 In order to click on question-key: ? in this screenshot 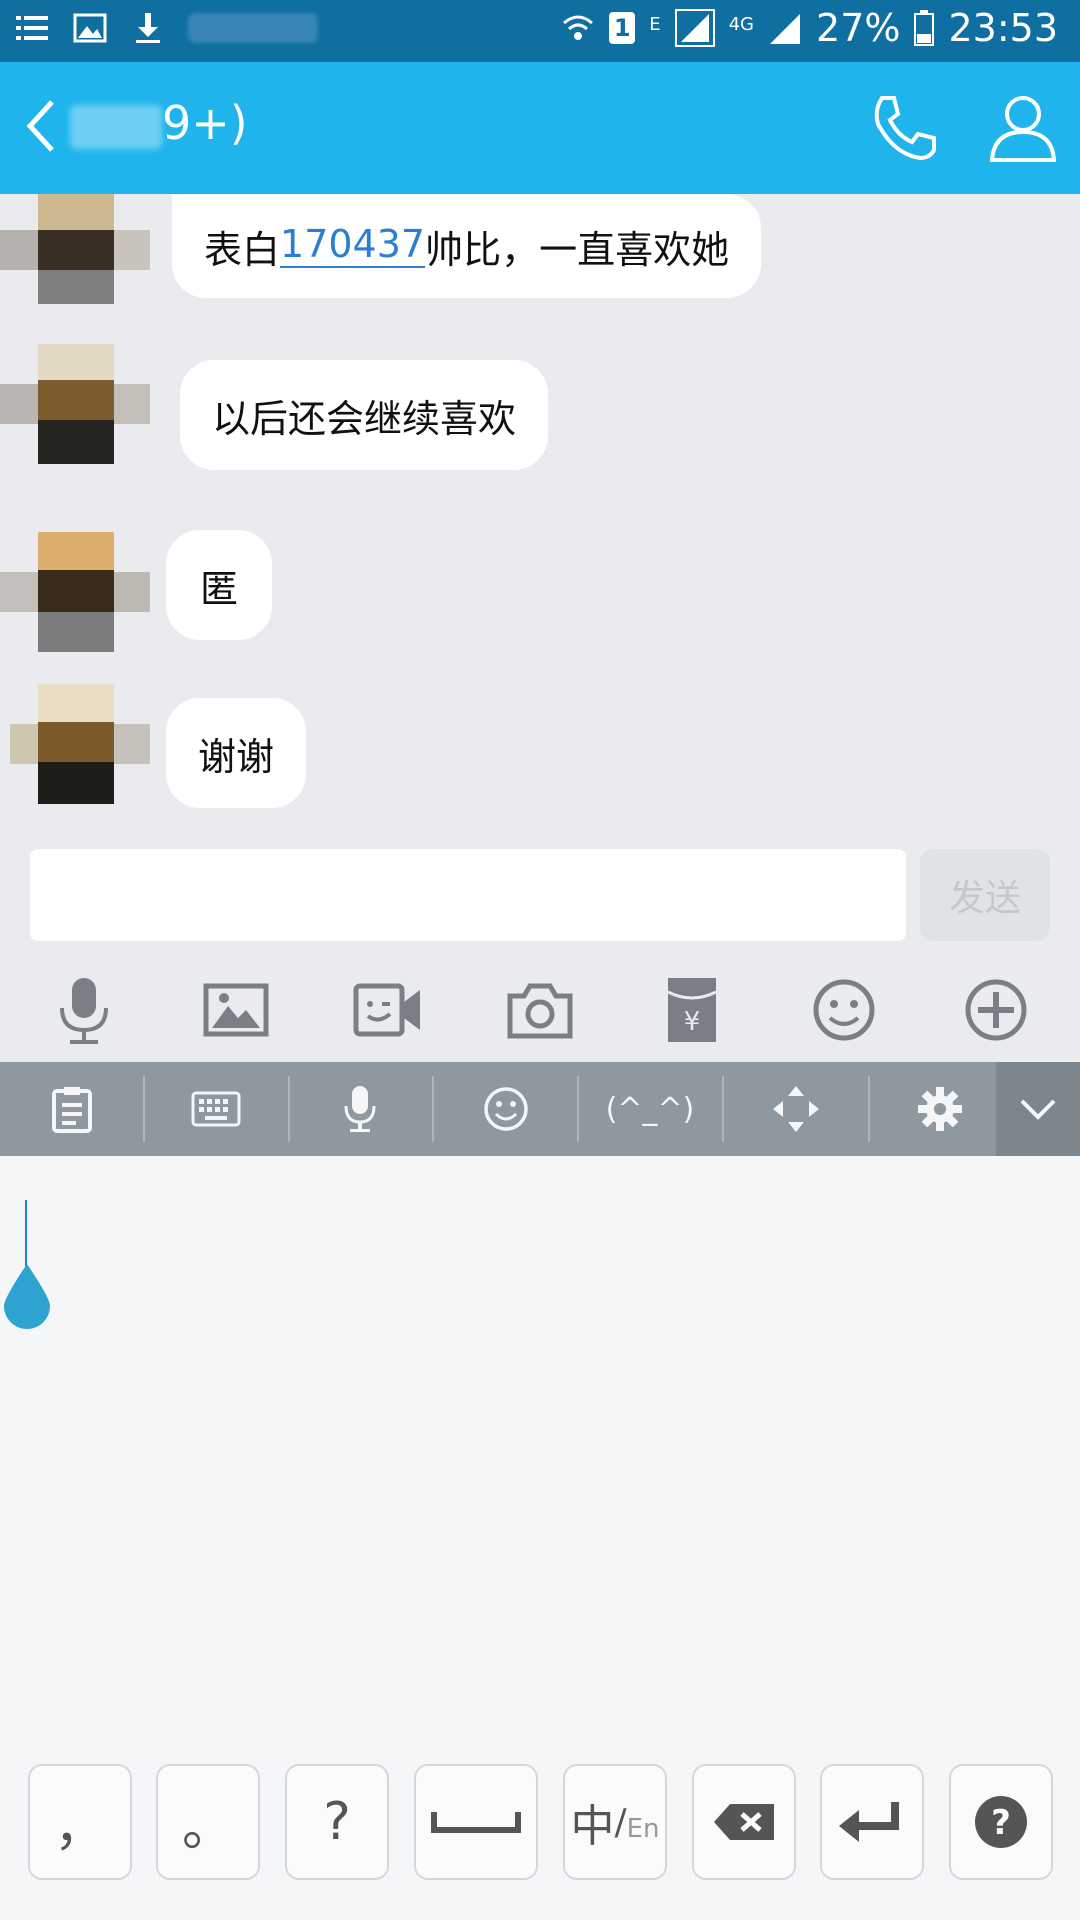, I will do `click(337, 1822)`.